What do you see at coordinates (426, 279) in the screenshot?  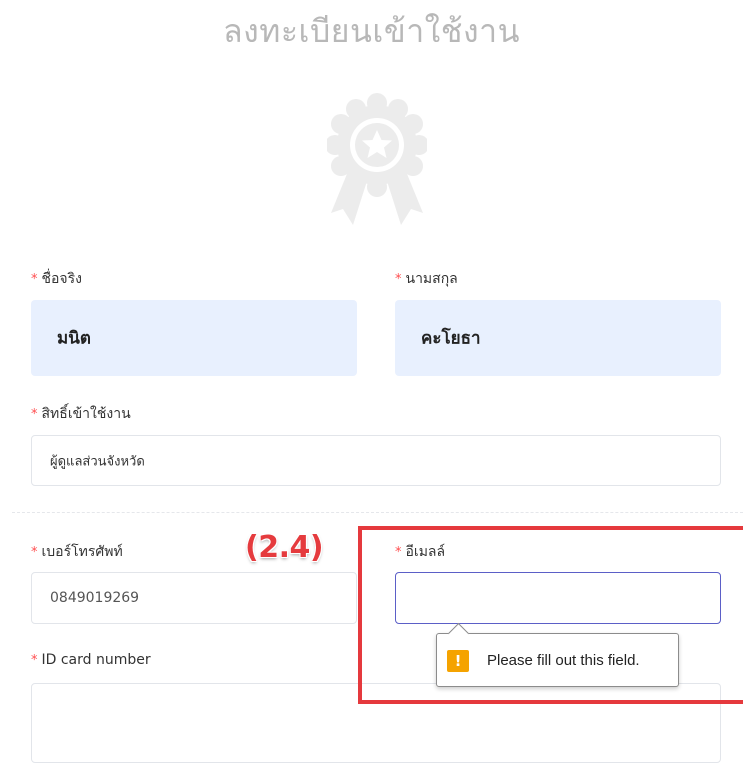 I see `last-name-label: * นามสกุล` at bounding box center [426, 279].